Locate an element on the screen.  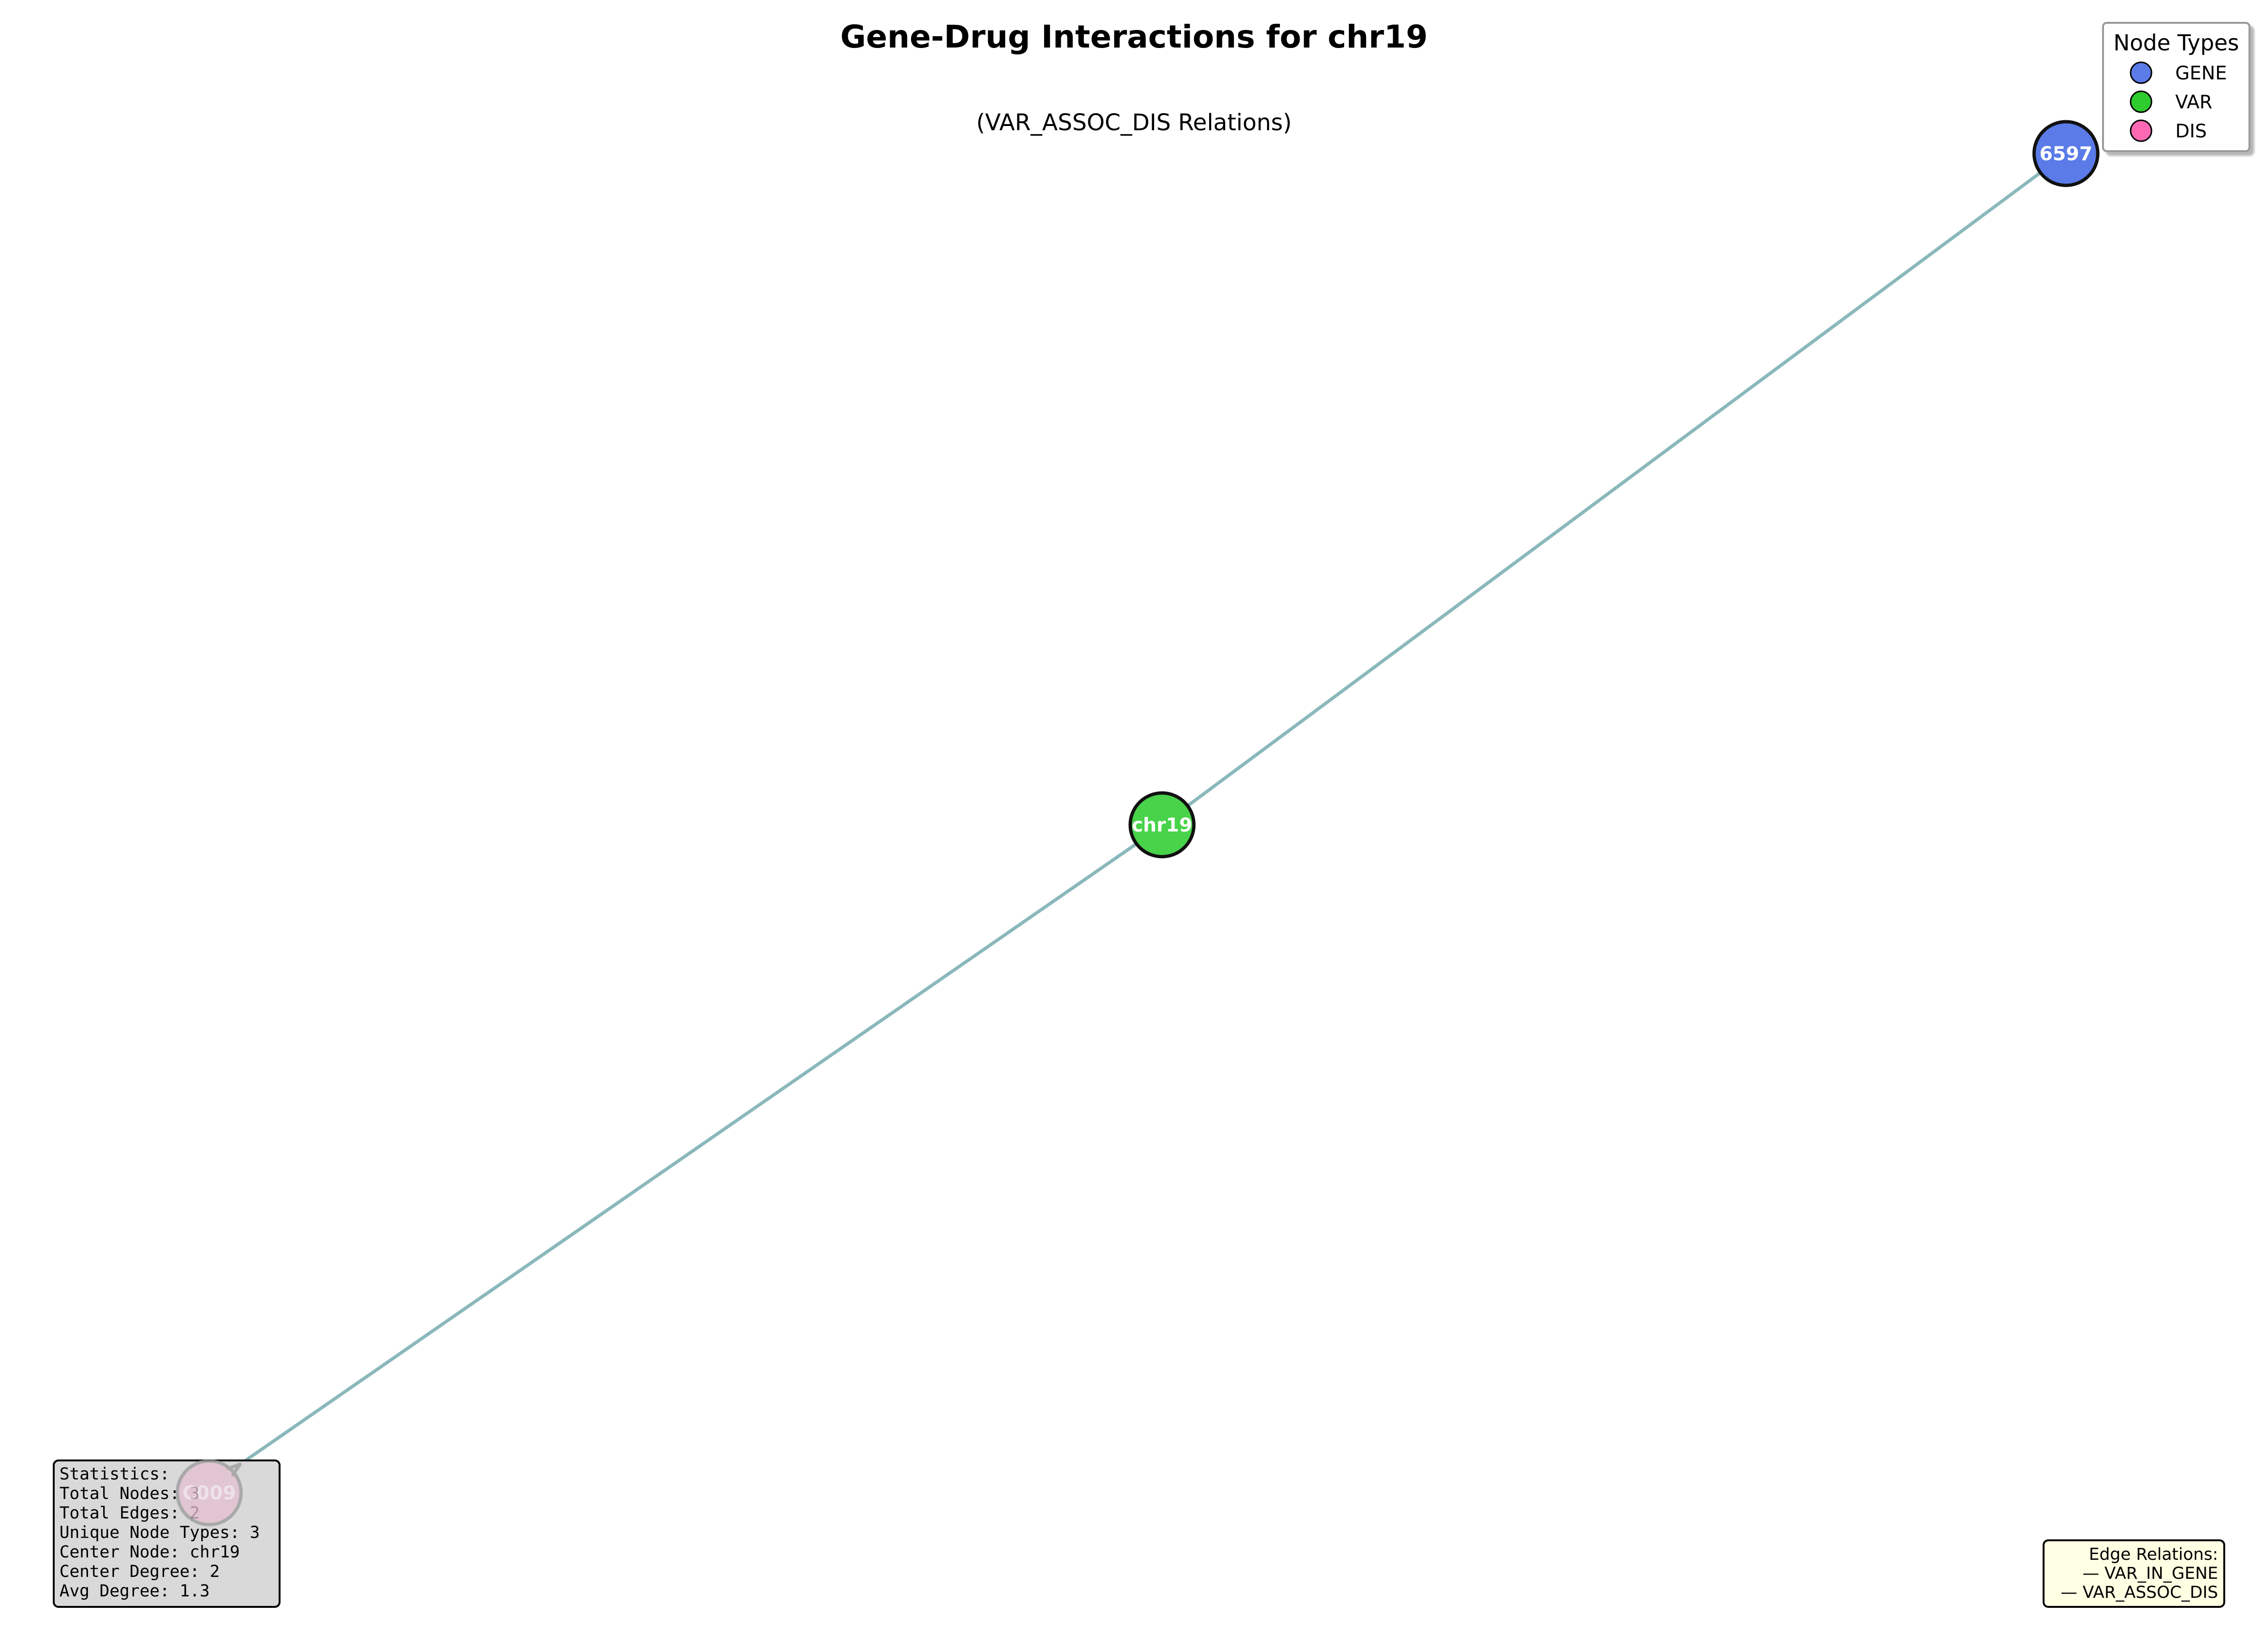
stats-center-degree: Center Degree: 2 is located at coordinates (139, 1571).